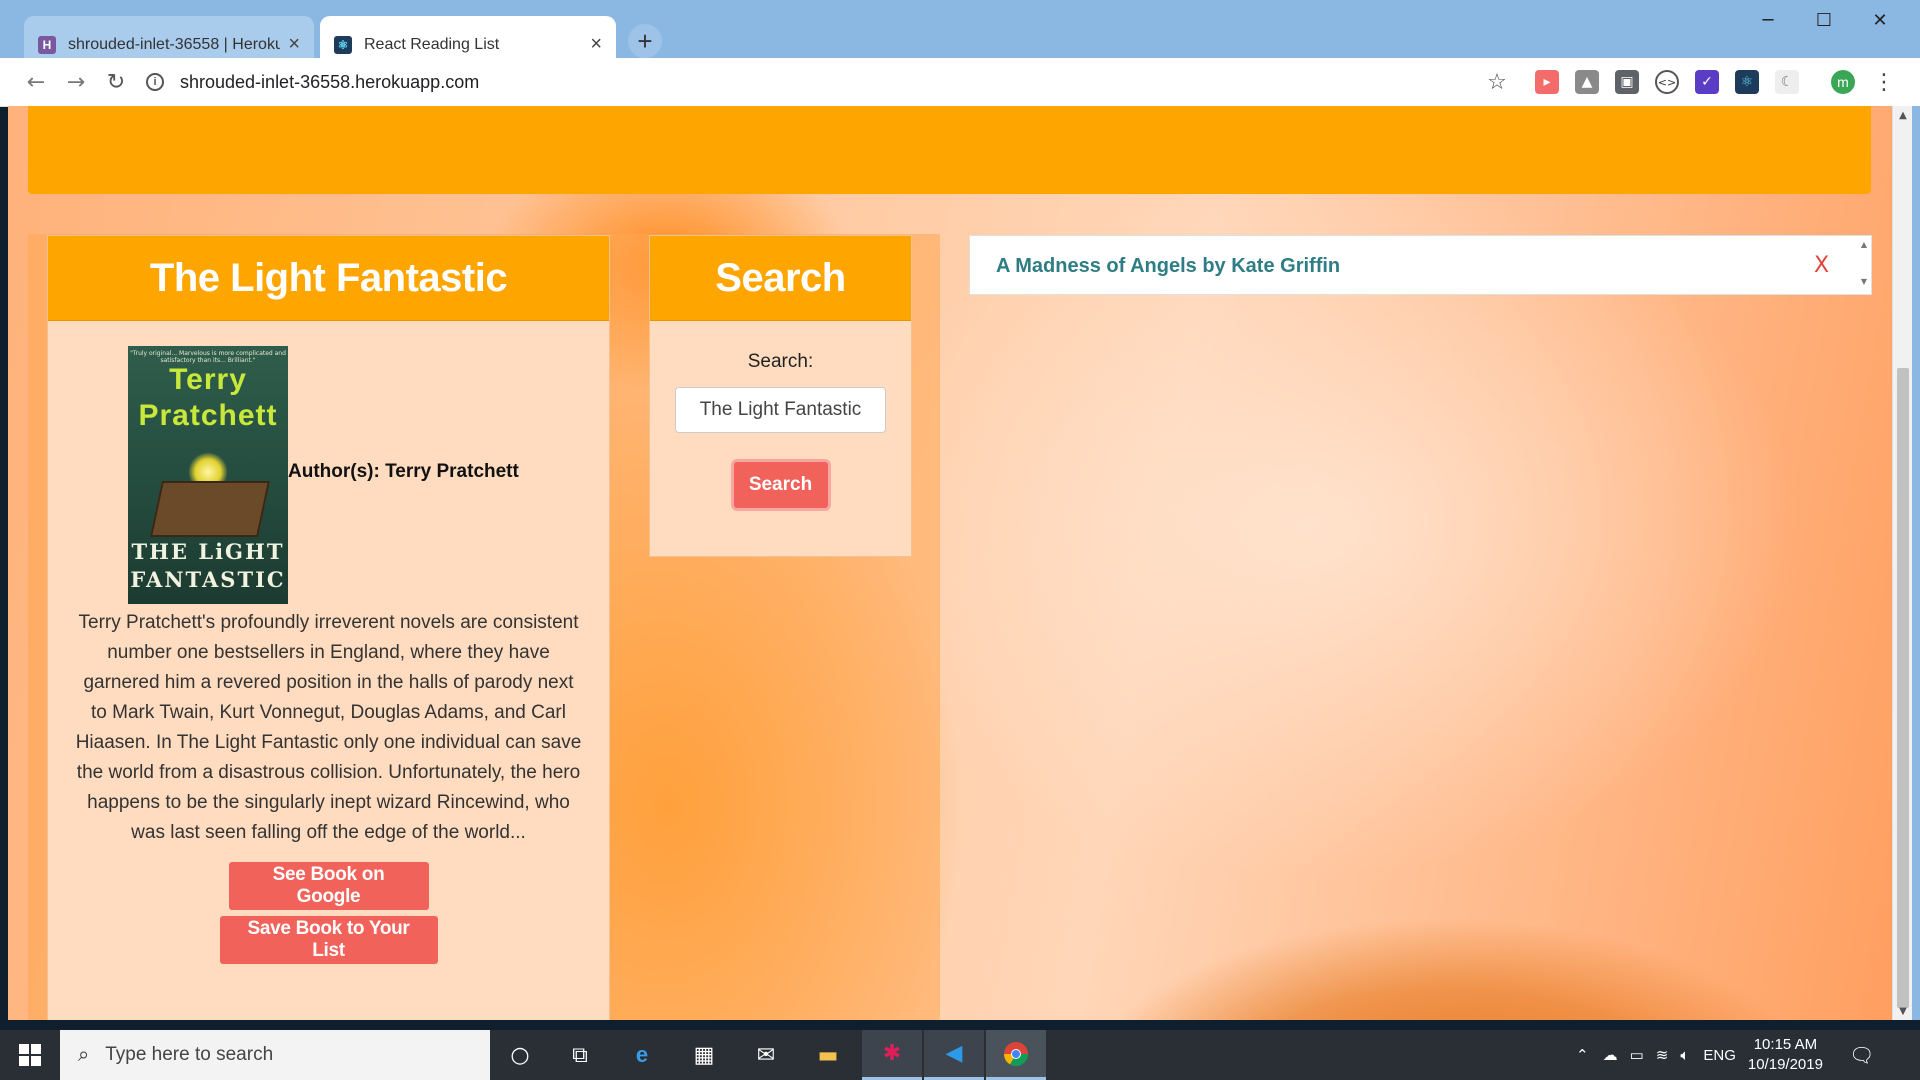 This screenshot has height=1080, width=1920. I want to click on page-scrollbar: ▲ ▼, so click(1902, 563).